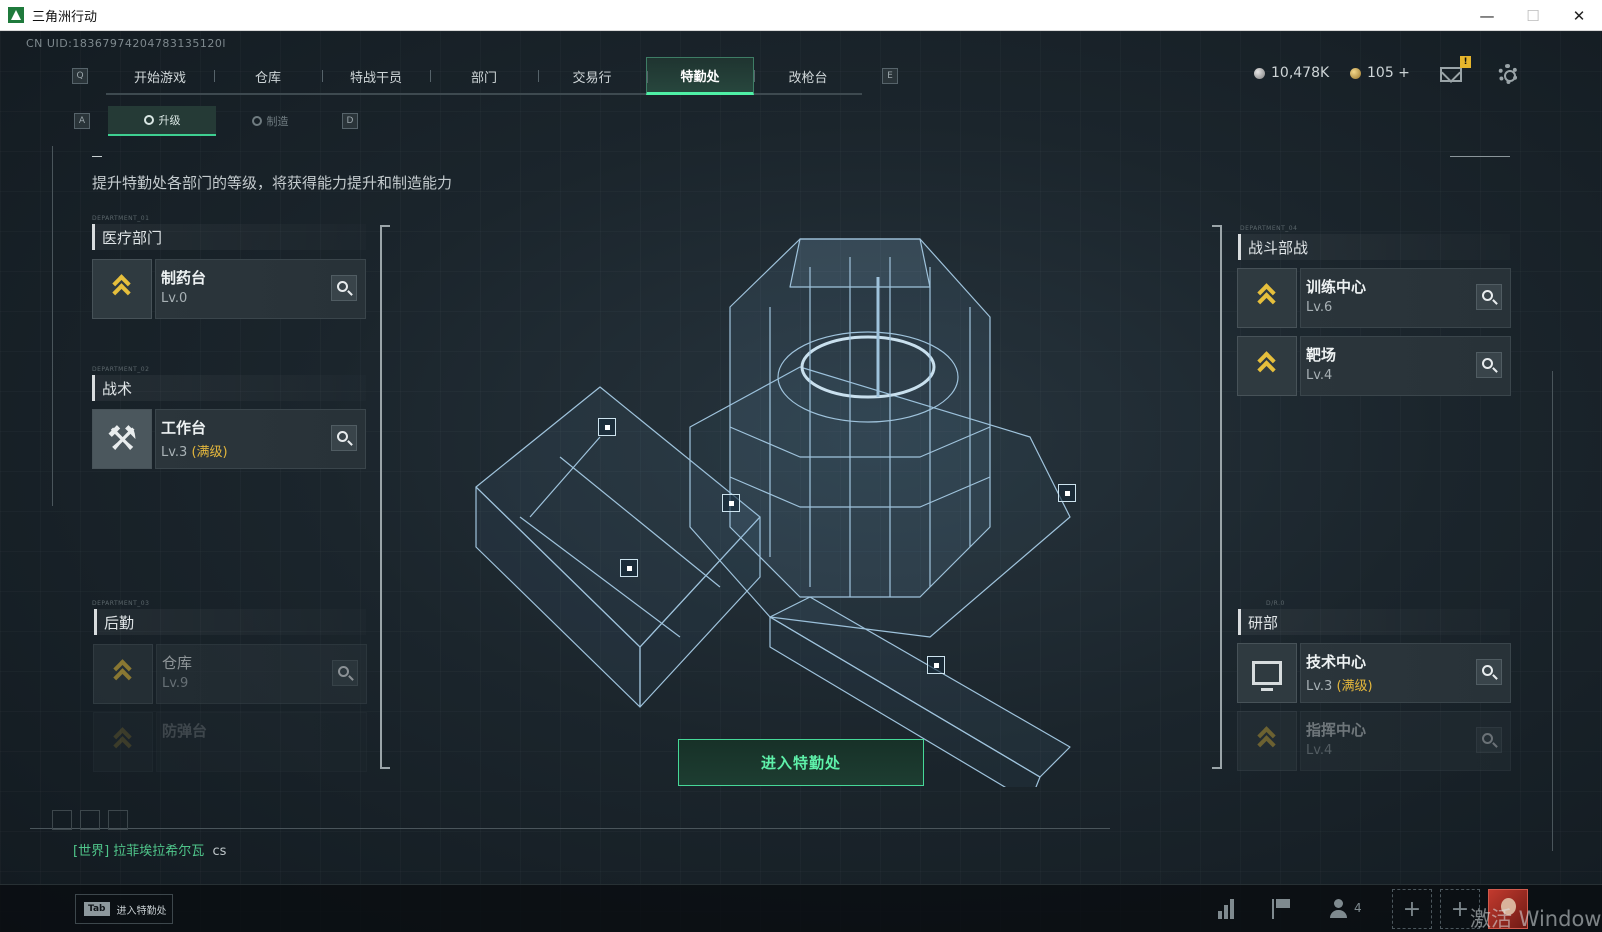 The height and width of the screenshot is (932, 1602). Describe the element at coordinates (1405, 741) in the screenshot. I see `facility-info: 指挥中心 Lv.4` at that location.